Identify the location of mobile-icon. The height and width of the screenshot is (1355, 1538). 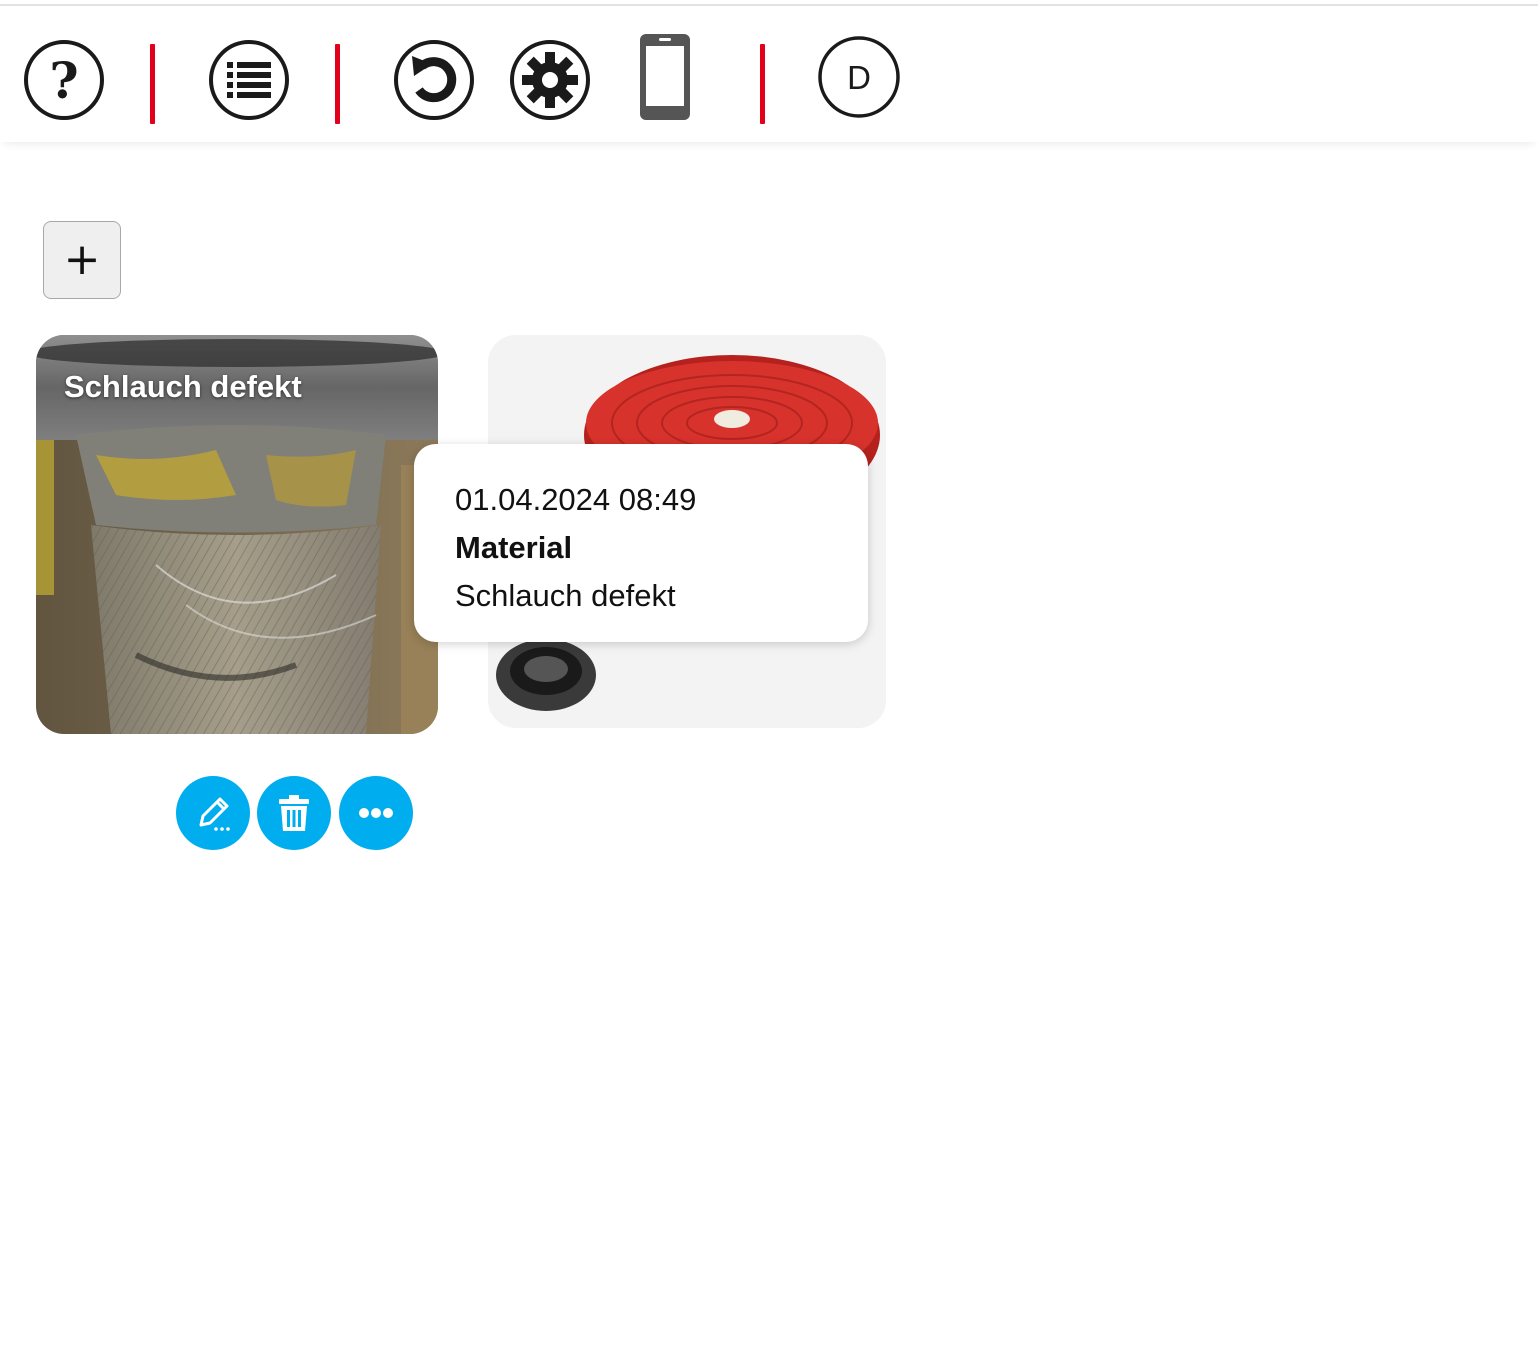
(665, 77).